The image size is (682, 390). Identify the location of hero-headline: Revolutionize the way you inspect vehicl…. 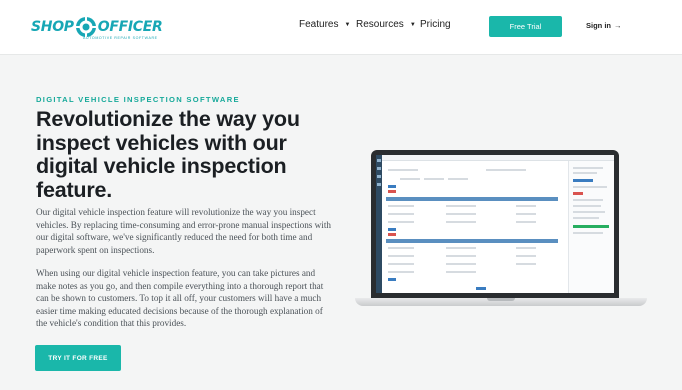
(168, 154).